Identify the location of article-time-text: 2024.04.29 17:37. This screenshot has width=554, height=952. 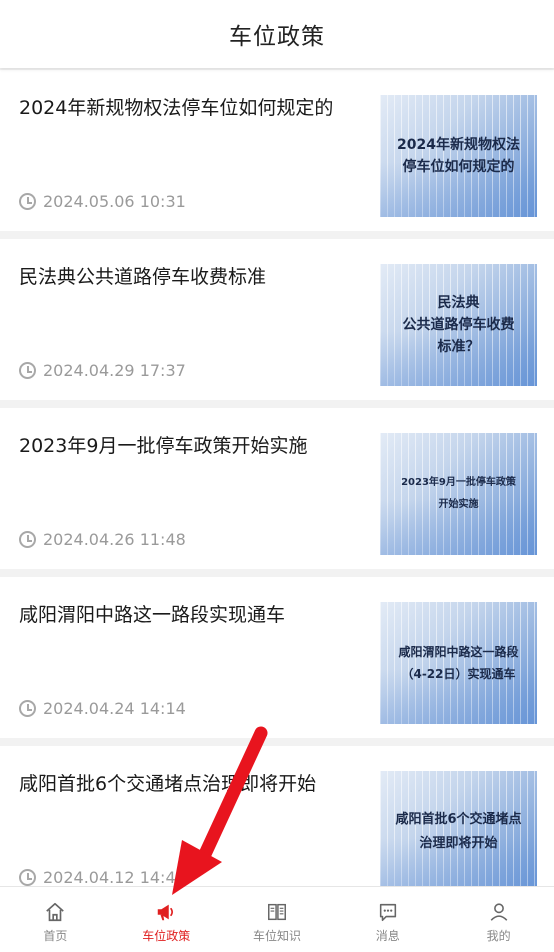
(114, 370).